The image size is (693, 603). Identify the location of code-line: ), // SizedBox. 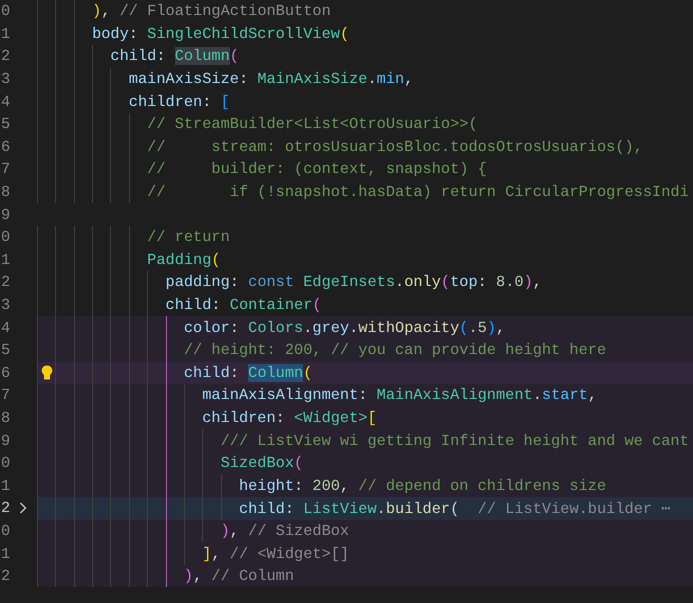
(285, 531).